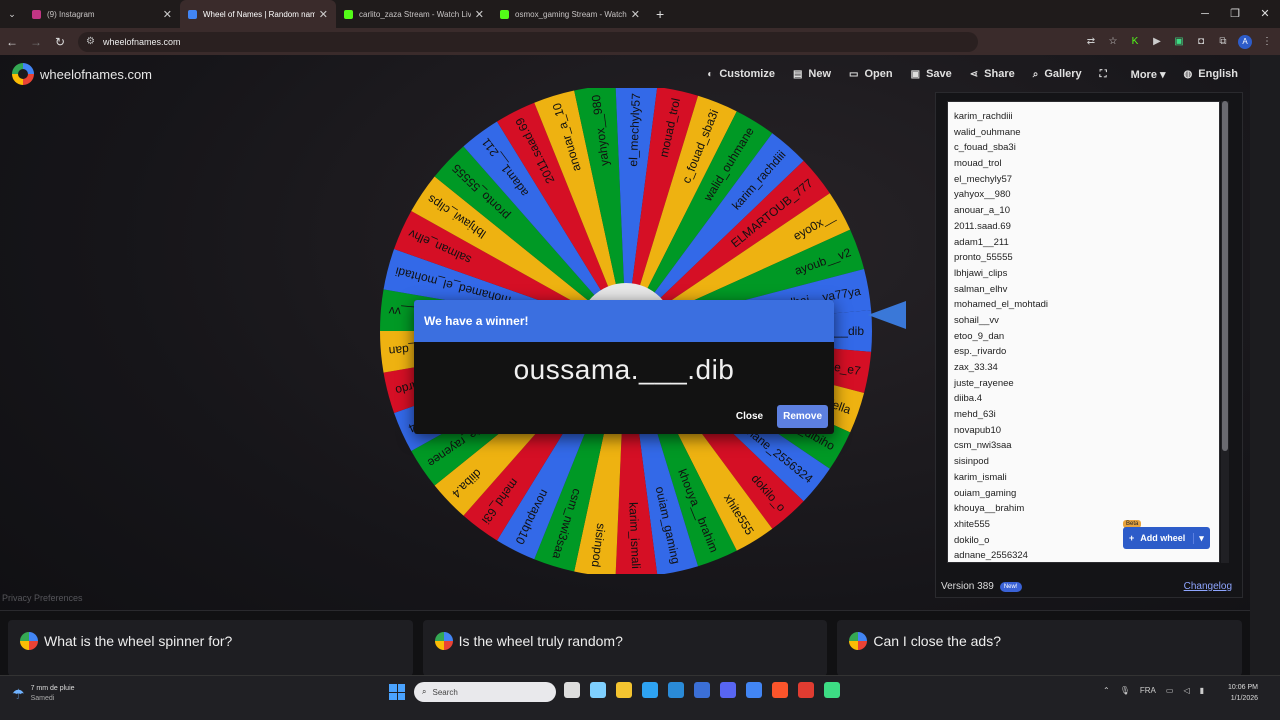 The image size is (1280, 720). Describe the element at coordinates (1083, 555) in the screenshot. I see `entry-item: adnane_2556324` at that location.